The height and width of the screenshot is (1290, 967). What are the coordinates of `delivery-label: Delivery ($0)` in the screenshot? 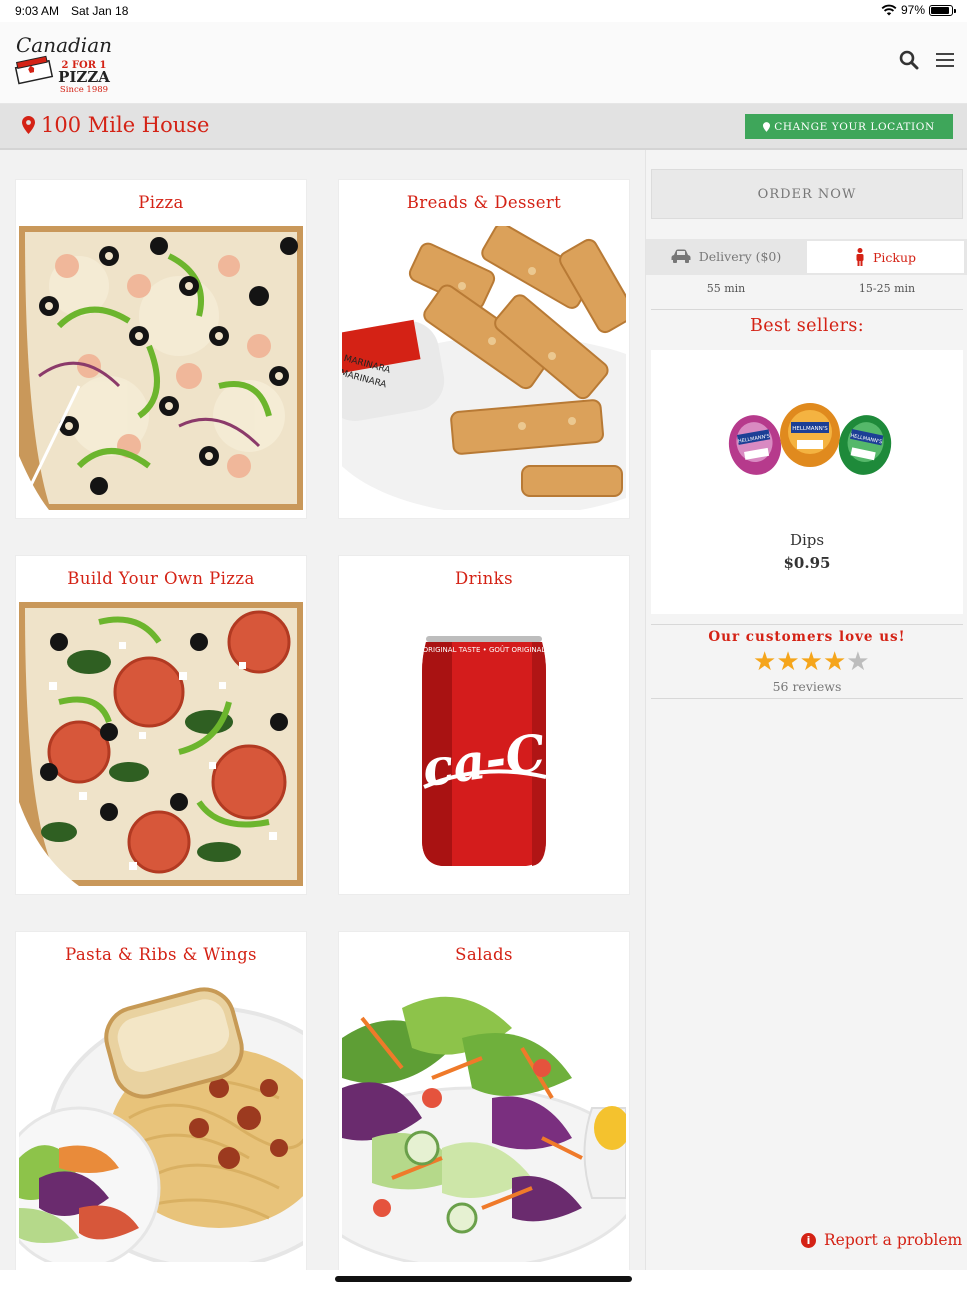 It's located at (740, 256).